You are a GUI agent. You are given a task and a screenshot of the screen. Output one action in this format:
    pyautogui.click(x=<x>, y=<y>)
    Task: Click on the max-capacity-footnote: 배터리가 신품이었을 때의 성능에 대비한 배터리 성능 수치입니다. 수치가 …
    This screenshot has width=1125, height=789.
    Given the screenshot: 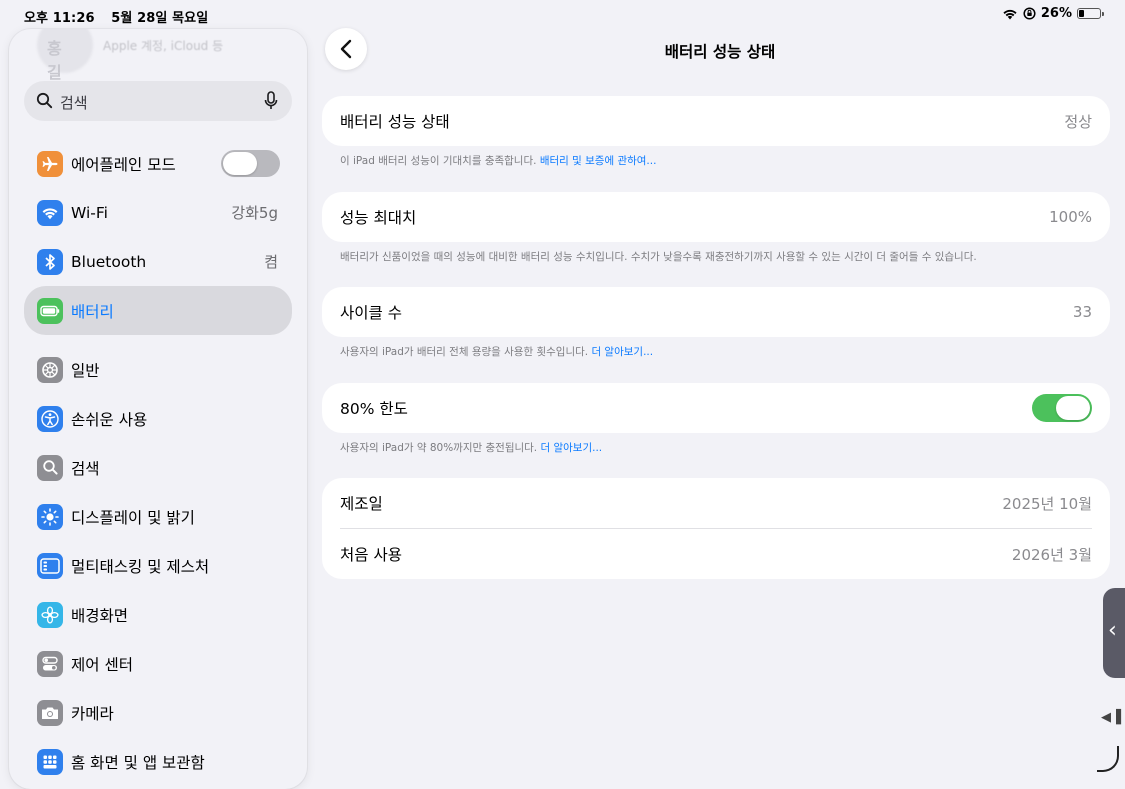 What is the action you would take?
    pyautogui.click(x=658, y=257)
    